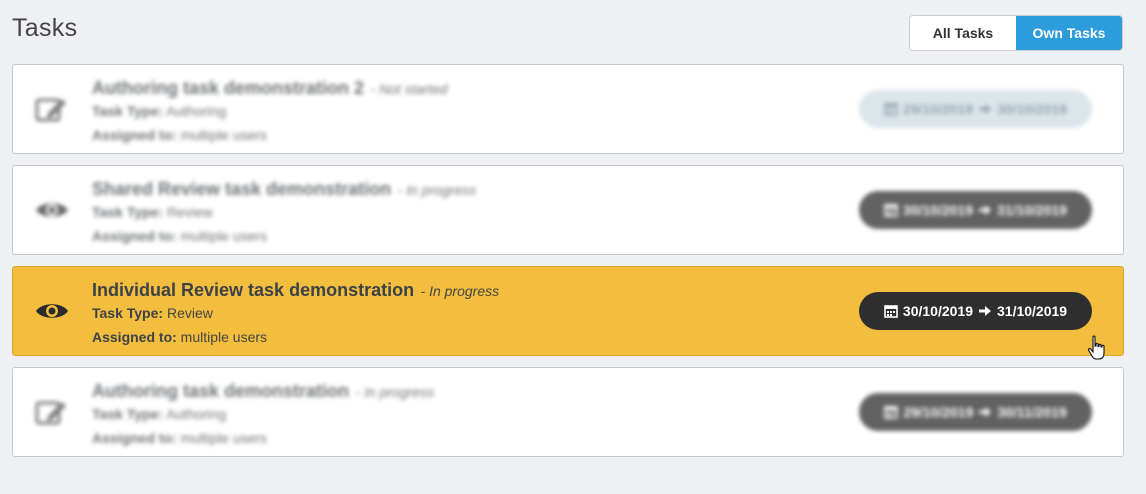 The image size is (1146, 494). What do you see at coordinates (1069, 33) in the screenshot?
I see `own-tasks-button: Own Tasks` at bounding box center [1069, 33].